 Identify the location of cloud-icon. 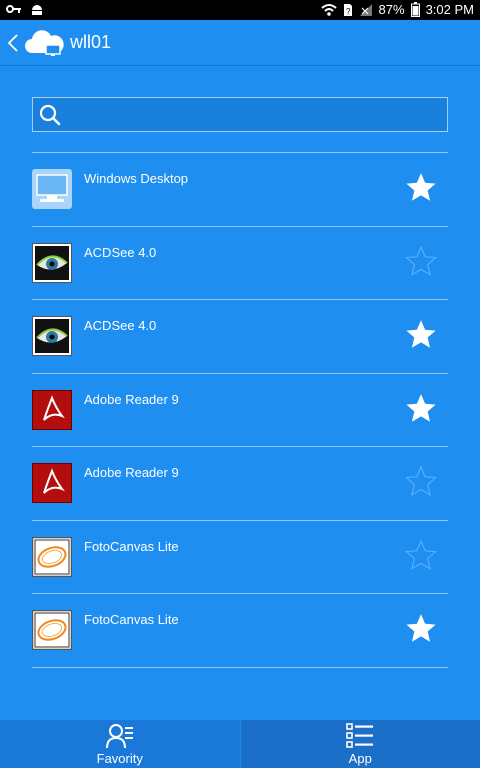
(44, 42).